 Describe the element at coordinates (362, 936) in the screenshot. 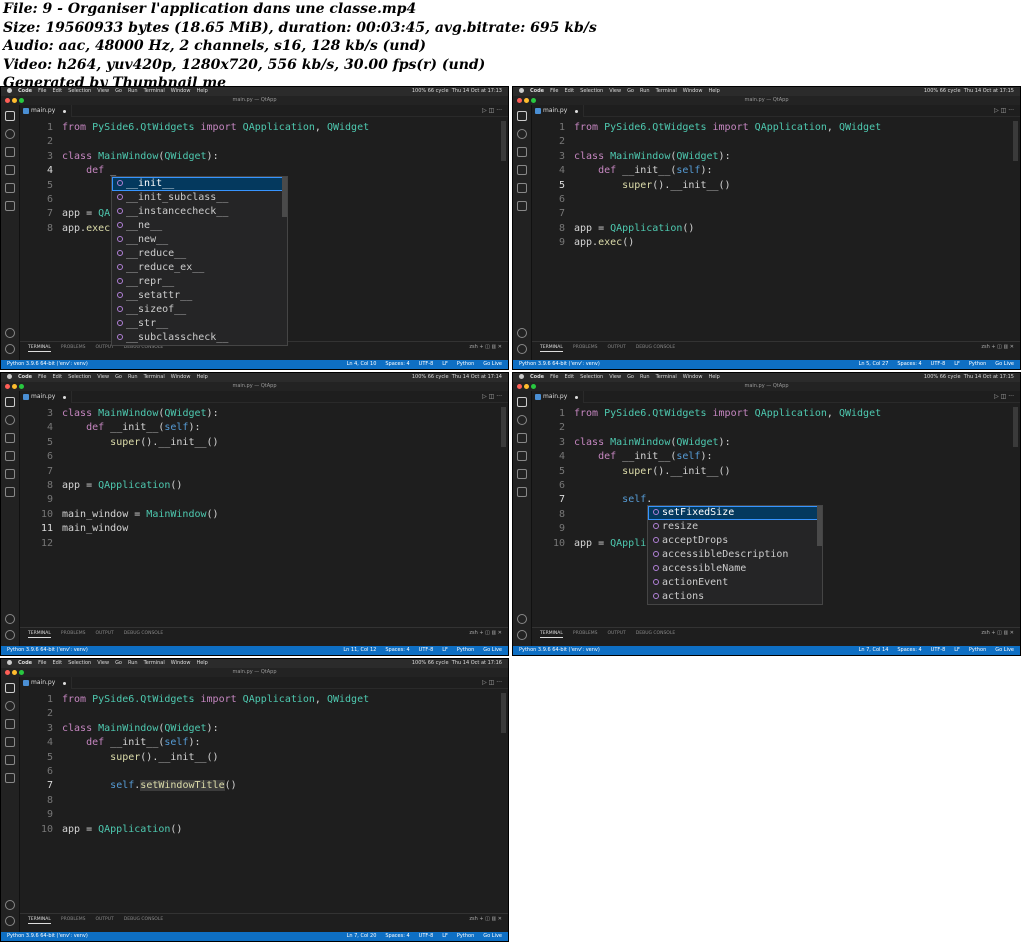

I see `cursor-position: Ln 7, Col 20` at that location.